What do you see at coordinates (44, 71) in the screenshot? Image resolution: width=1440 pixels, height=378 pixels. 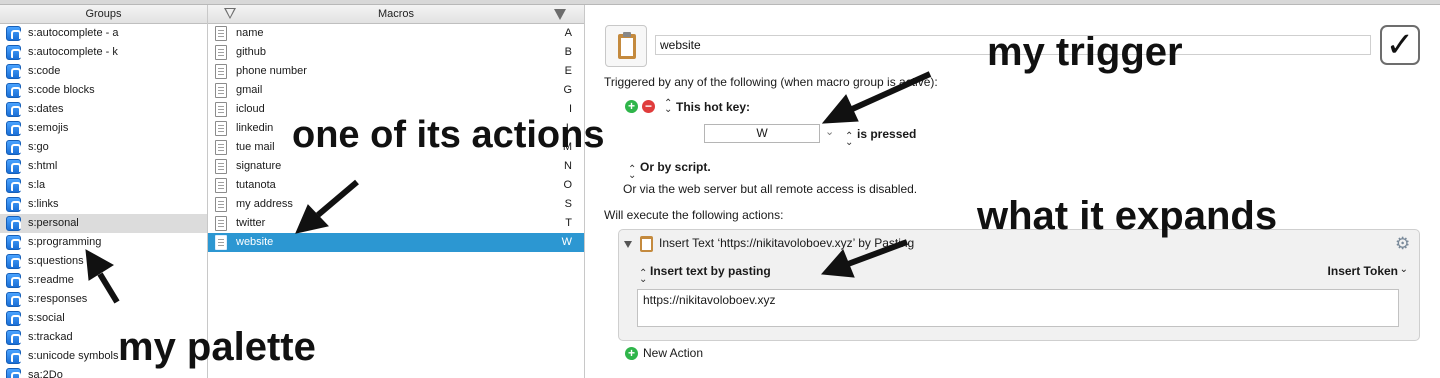 I see `group-item-label: s:code` at bounding box center [44, 71].